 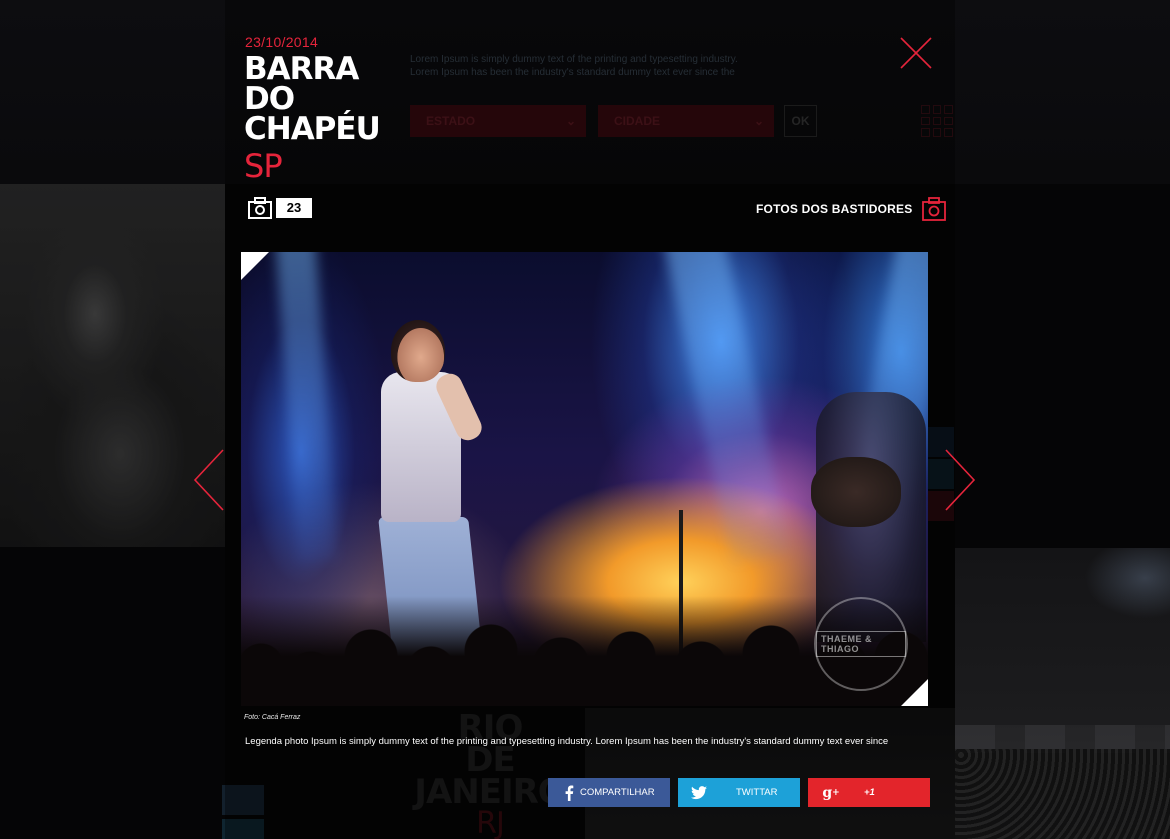 What do you see at coordinates (334, 99) in the screenshot?
I see `event-city-title: BARRA DO CHAPÉU` at bounding box center [334, 99].